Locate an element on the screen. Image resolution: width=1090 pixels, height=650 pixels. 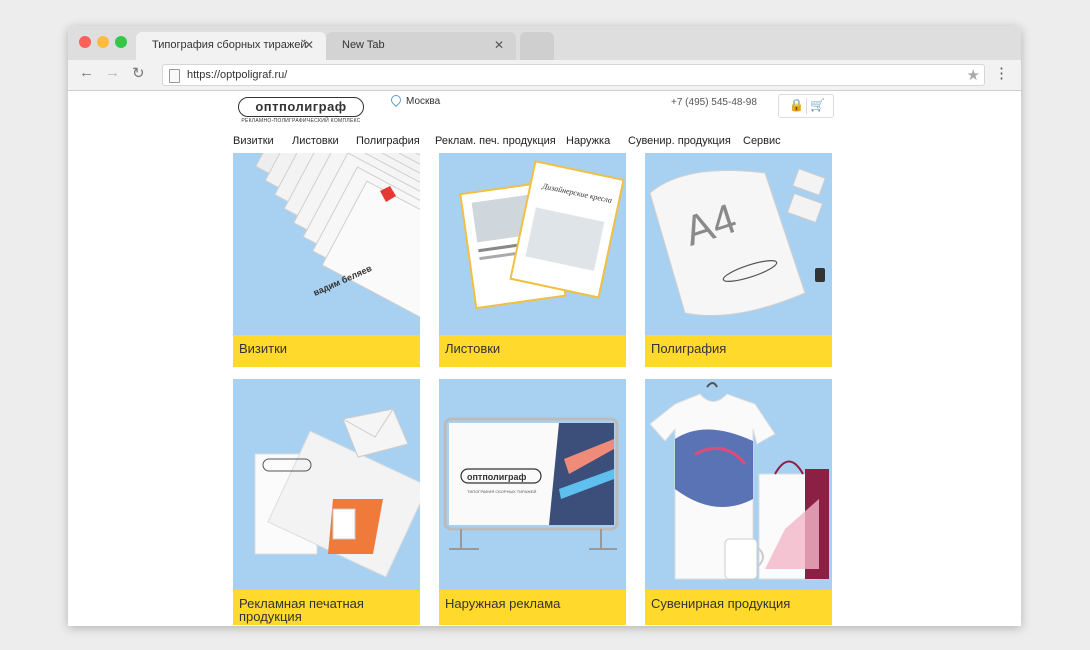
category-card-poligrafiya: A4 Полиграфия is located at coordinates (738, 260).